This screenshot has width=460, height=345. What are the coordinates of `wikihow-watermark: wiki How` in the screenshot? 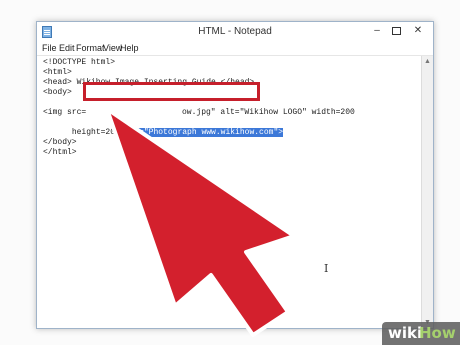 It's located at (421, 333).